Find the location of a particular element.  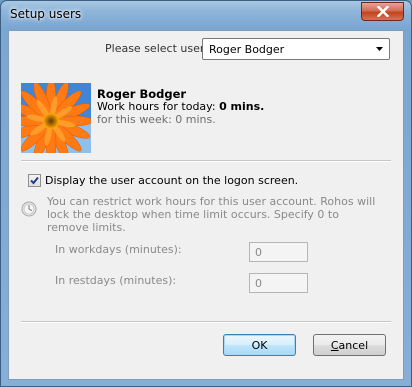

user-name: Roger Bodger is located at coordinates (142, 94).